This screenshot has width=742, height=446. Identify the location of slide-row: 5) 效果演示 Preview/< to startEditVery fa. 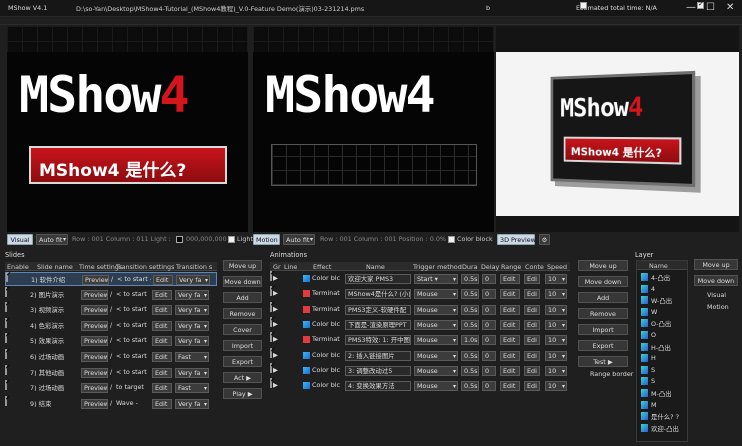
(111, 341).